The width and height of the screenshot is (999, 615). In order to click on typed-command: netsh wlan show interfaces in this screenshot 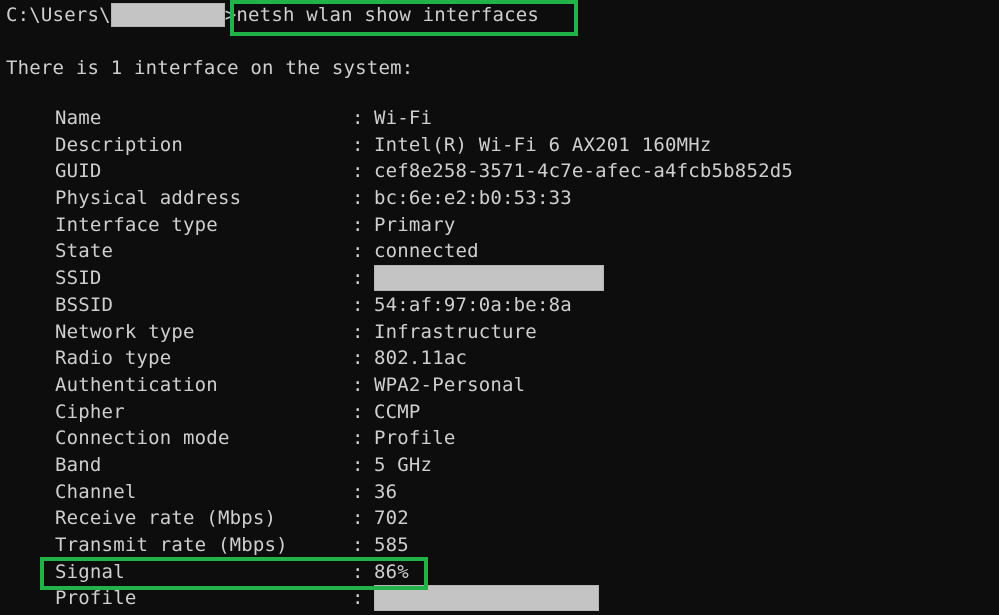, I will do `click(387, 15)`.